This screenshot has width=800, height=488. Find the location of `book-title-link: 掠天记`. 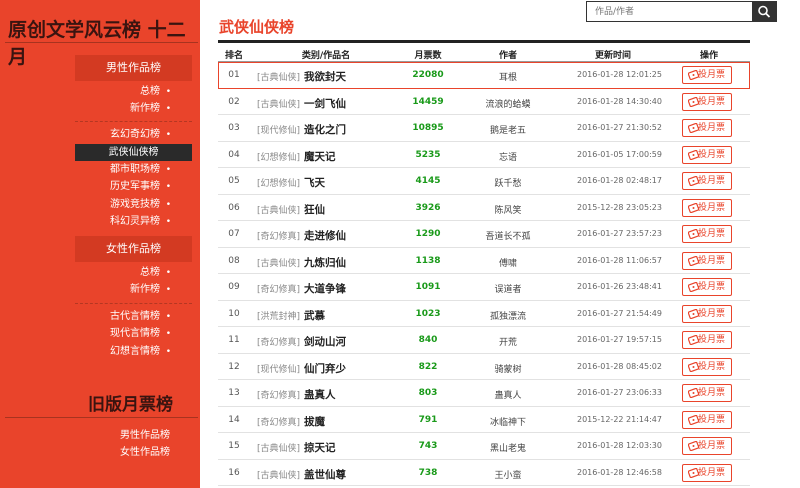

book-title-link: 掠天记 is located at coordinates (320, 447).